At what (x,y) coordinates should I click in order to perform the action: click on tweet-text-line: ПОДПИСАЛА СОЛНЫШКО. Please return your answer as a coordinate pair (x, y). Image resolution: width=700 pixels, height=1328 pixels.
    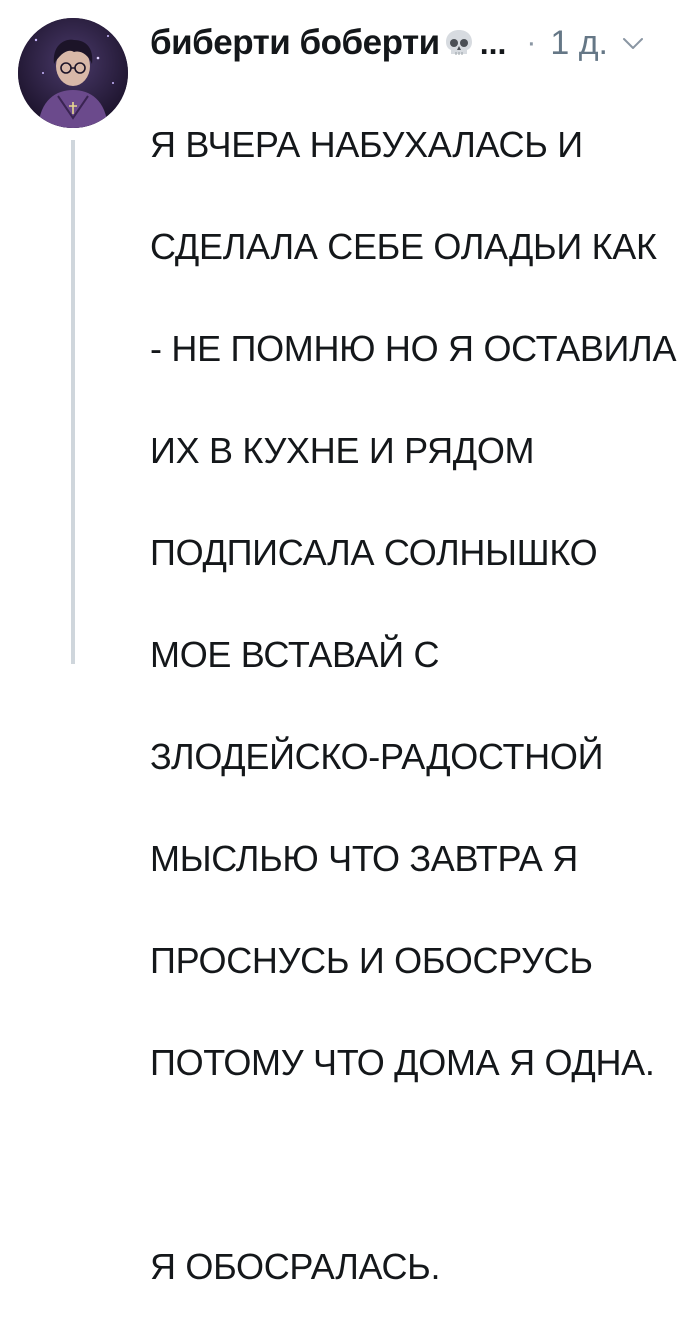
    Looking at the image, I should click on (374, 552).